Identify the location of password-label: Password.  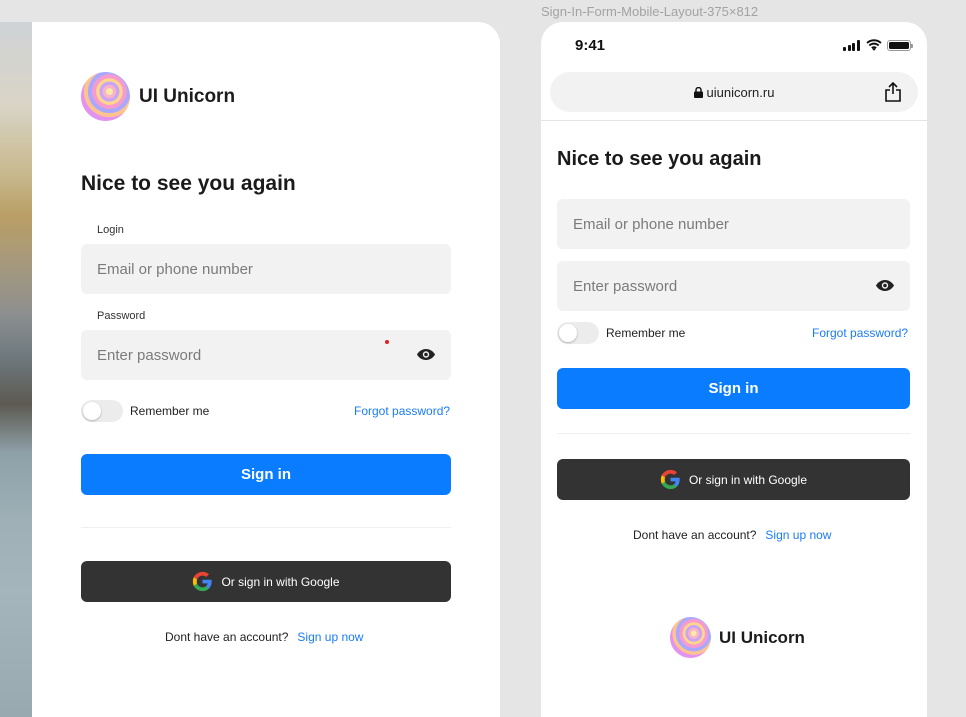
(121, 316).